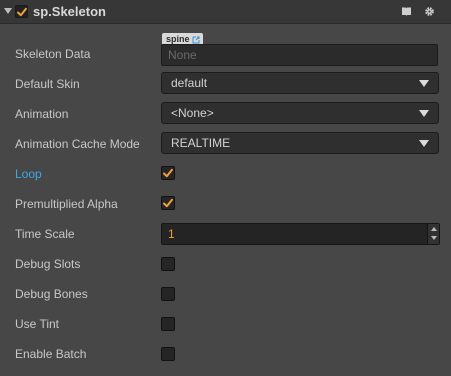 The width and height of the screenshot is (451, 376). I want to click on loop-label: Loop, so click(28, 174).